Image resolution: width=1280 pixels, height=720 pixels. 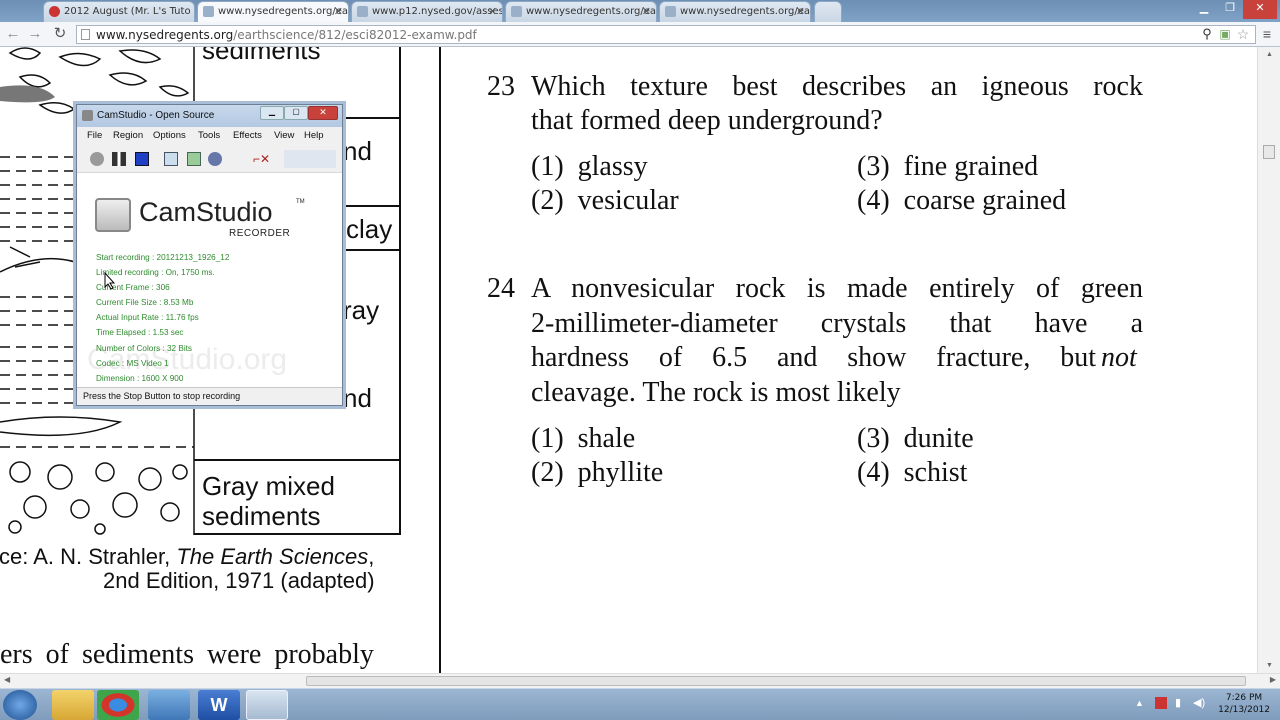 I want to click on tray-flag-icon, so click(x=1161, y=703).